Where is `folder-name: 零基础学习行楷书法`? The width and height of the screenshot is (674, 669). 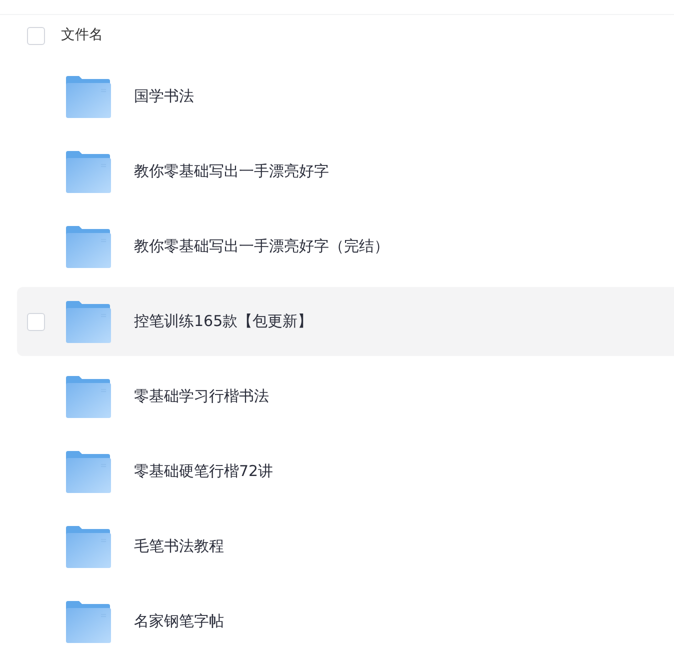
folder-name: 零基础学习行楷书法 is located at coordinates (201, 397).